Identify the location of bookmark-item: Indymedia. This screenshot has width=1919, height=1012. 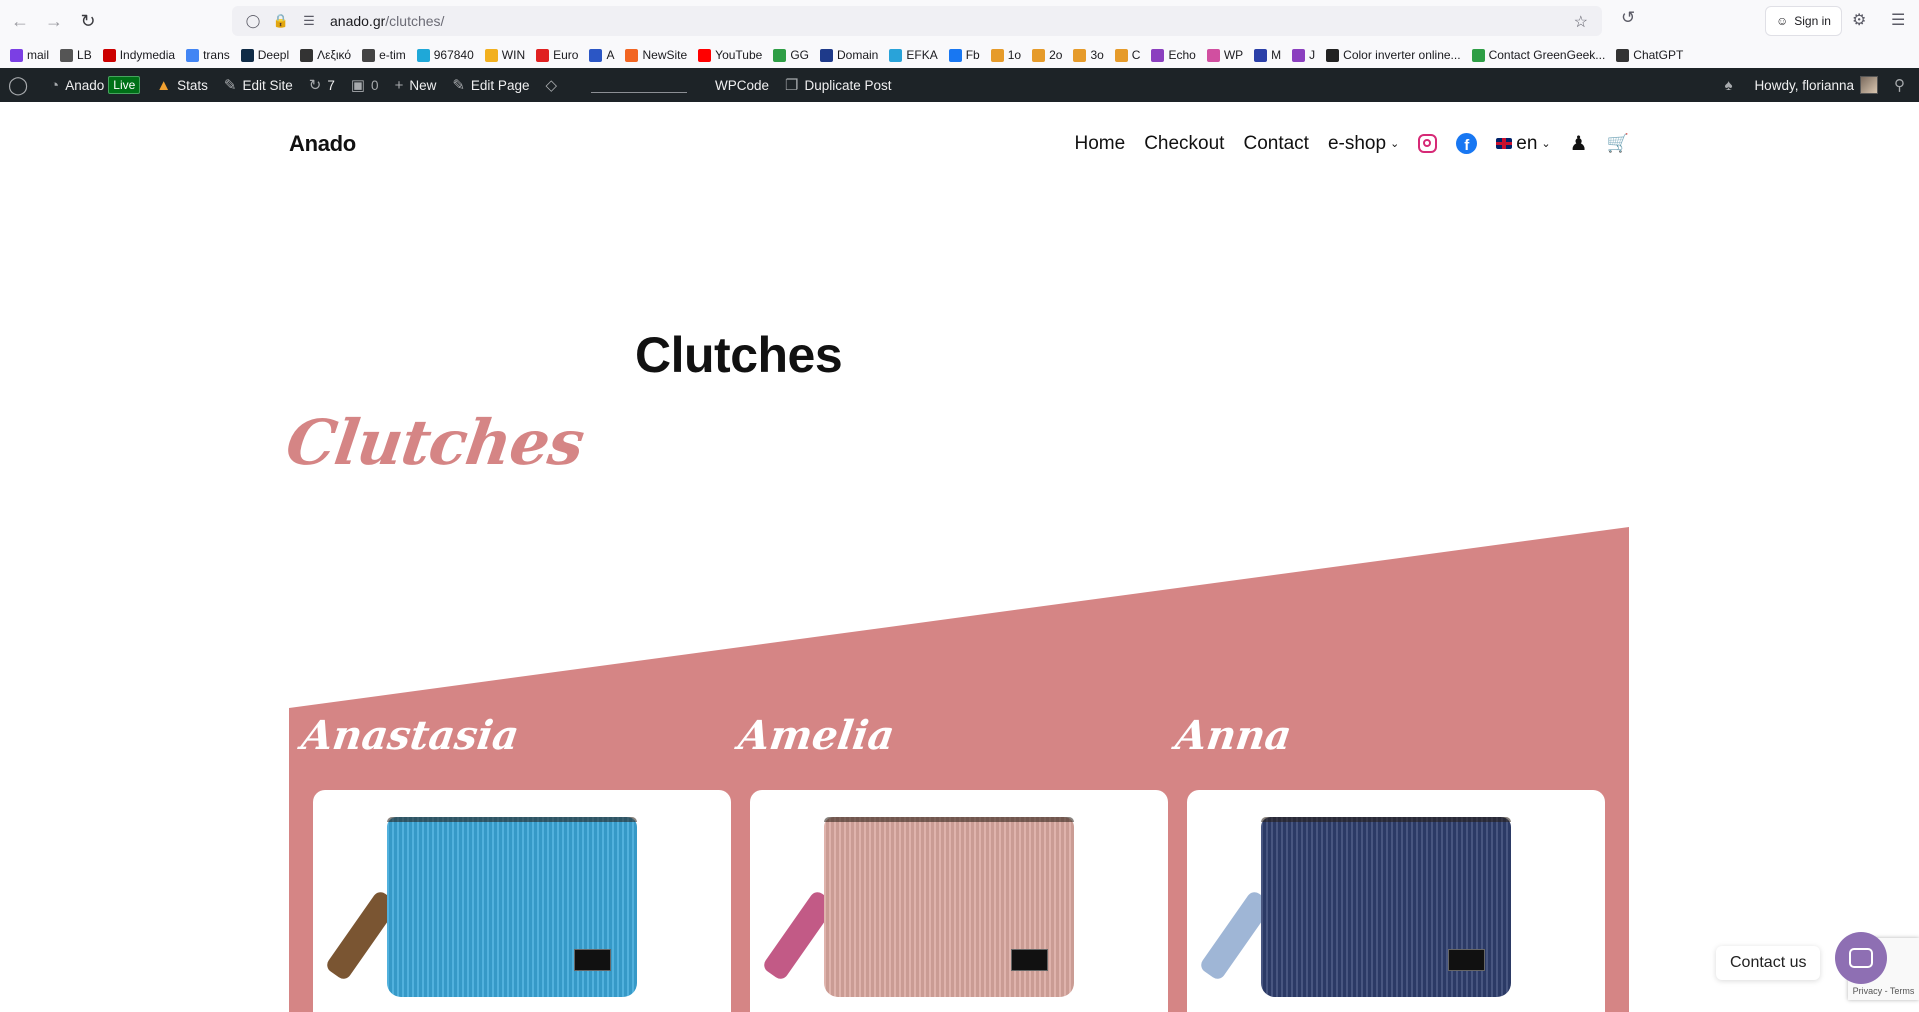
(138, 55).